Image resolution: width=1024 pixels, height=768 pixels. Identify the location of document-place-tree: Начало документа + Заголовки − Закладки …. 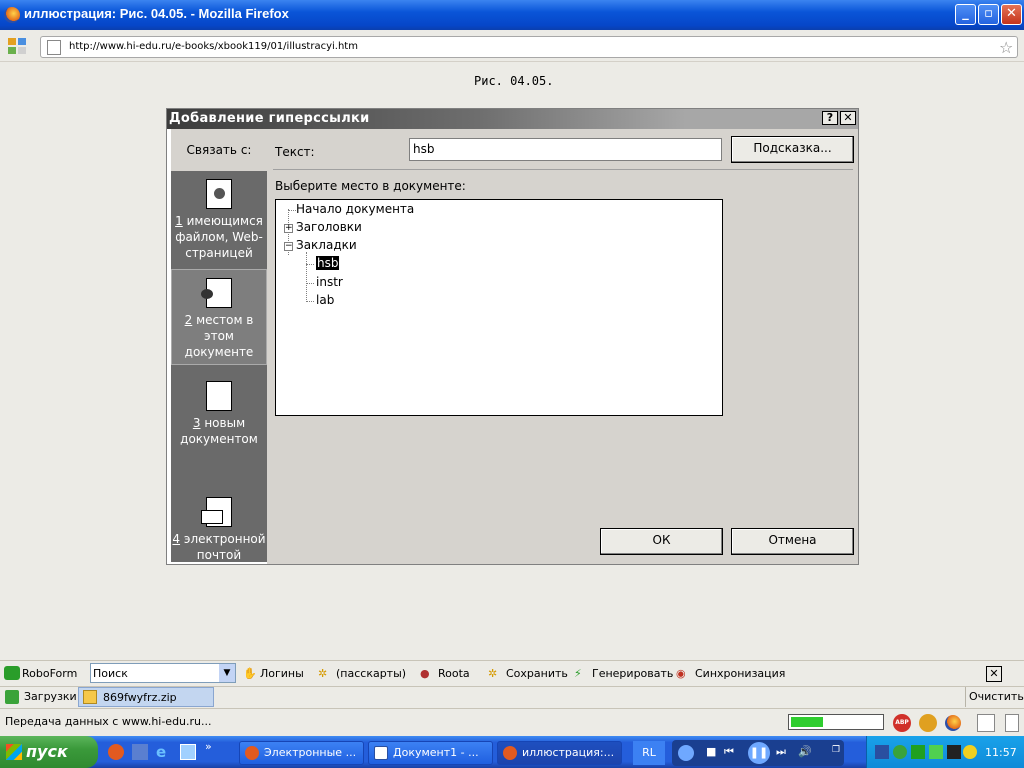
(499, 307).